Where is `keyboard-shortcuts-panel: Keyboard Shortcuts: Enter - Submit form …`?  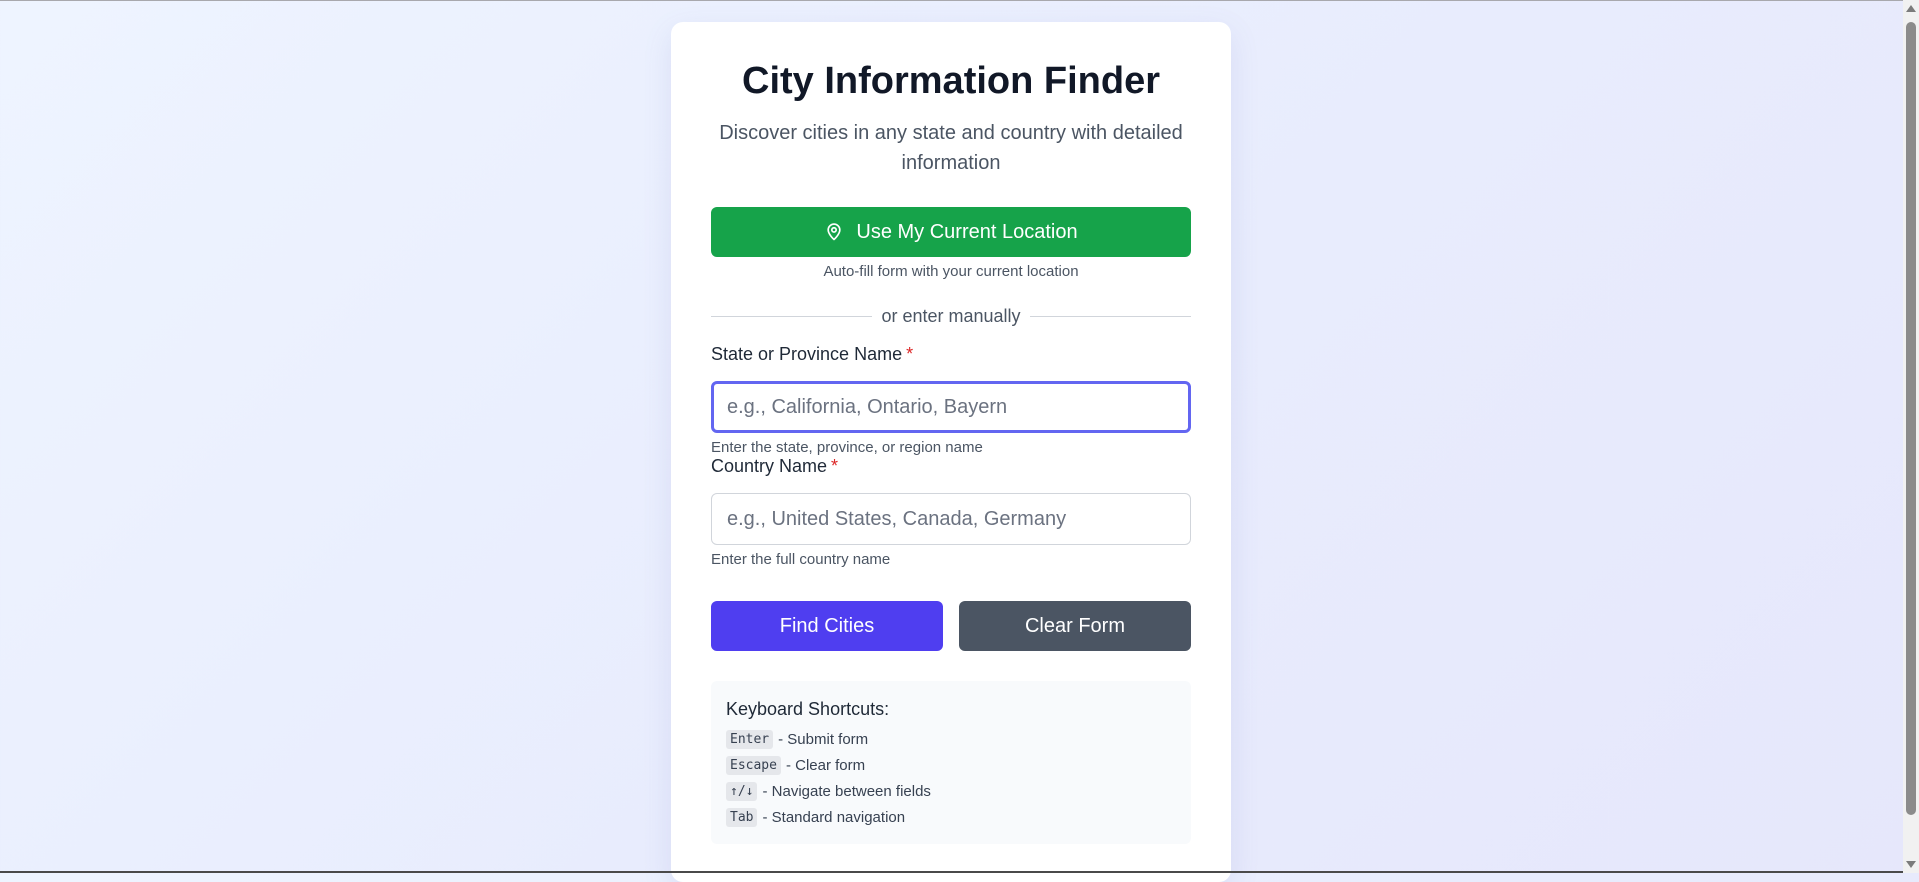
keyboard-shortcuts-panel: Keyboard Shortcuts: Enter - Submit form … is located at coordinates (951, 762).